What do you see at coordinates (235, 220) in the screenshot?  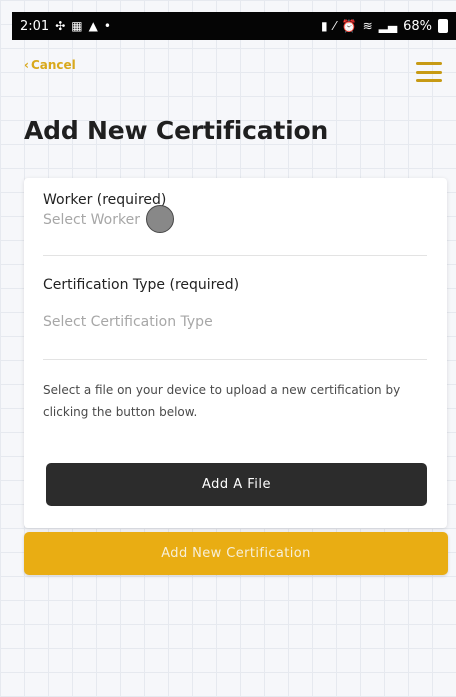 I see `worker-select: Select Worker` at bounding box center [235, 220].